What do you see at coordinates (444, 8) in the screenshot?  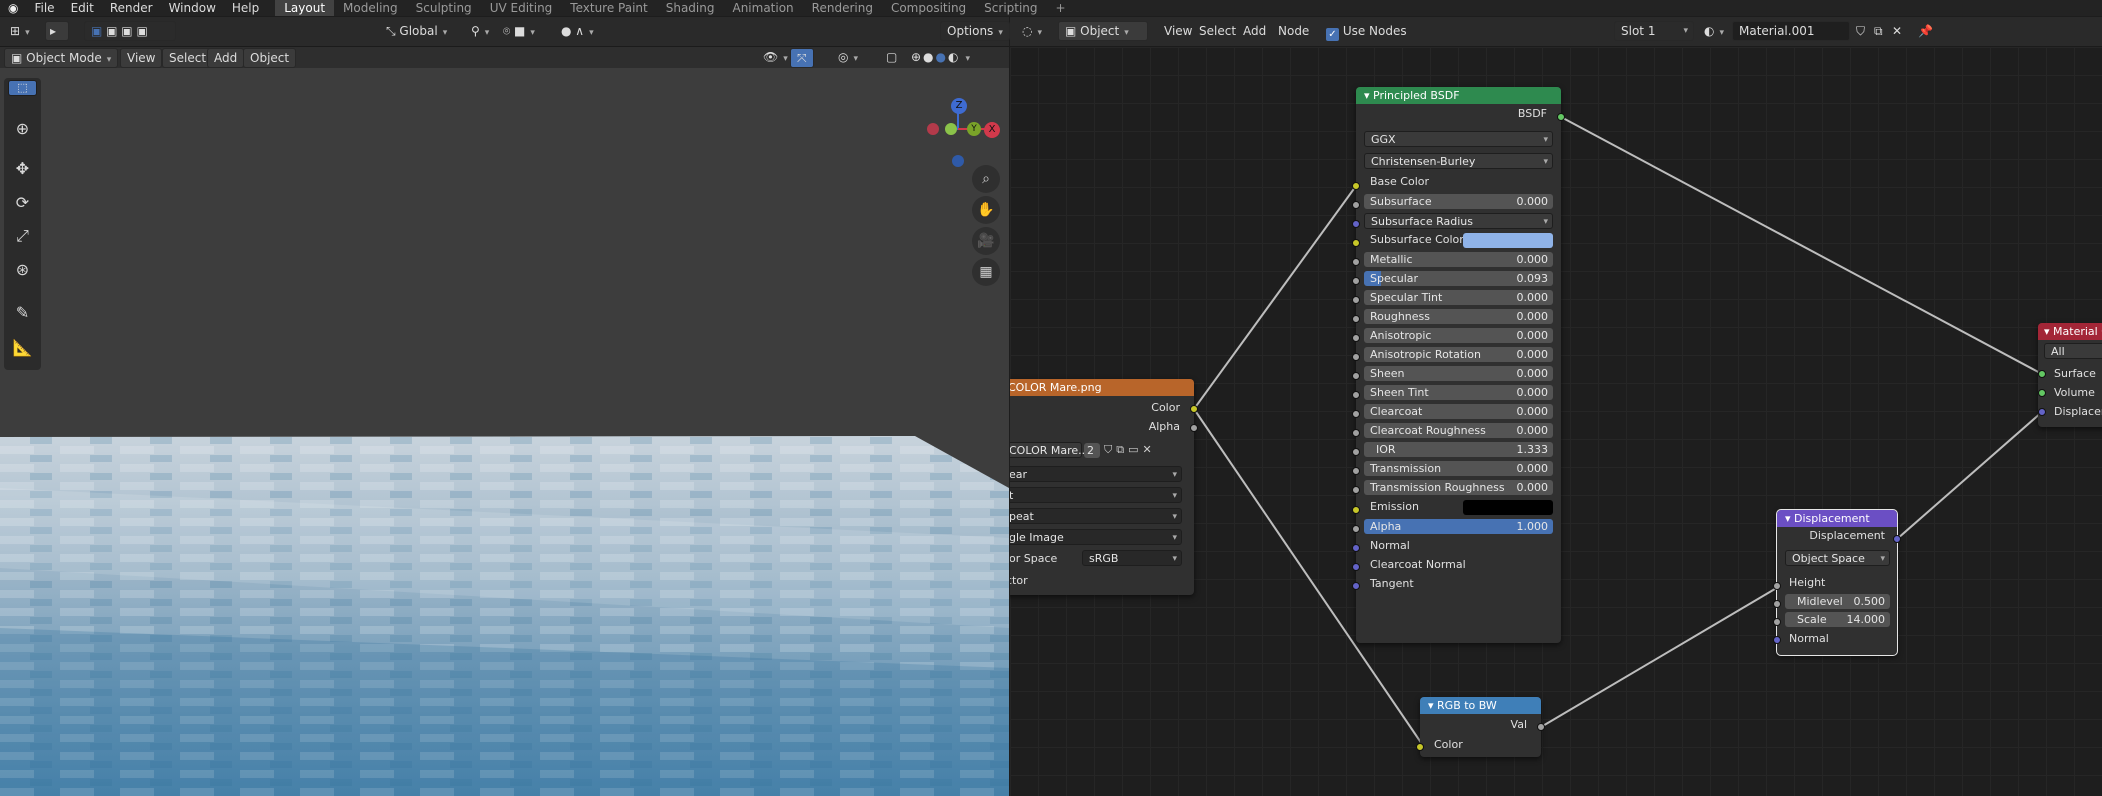 I see `tab-sculpting: Sculpting` at bounding box center [444, 8].